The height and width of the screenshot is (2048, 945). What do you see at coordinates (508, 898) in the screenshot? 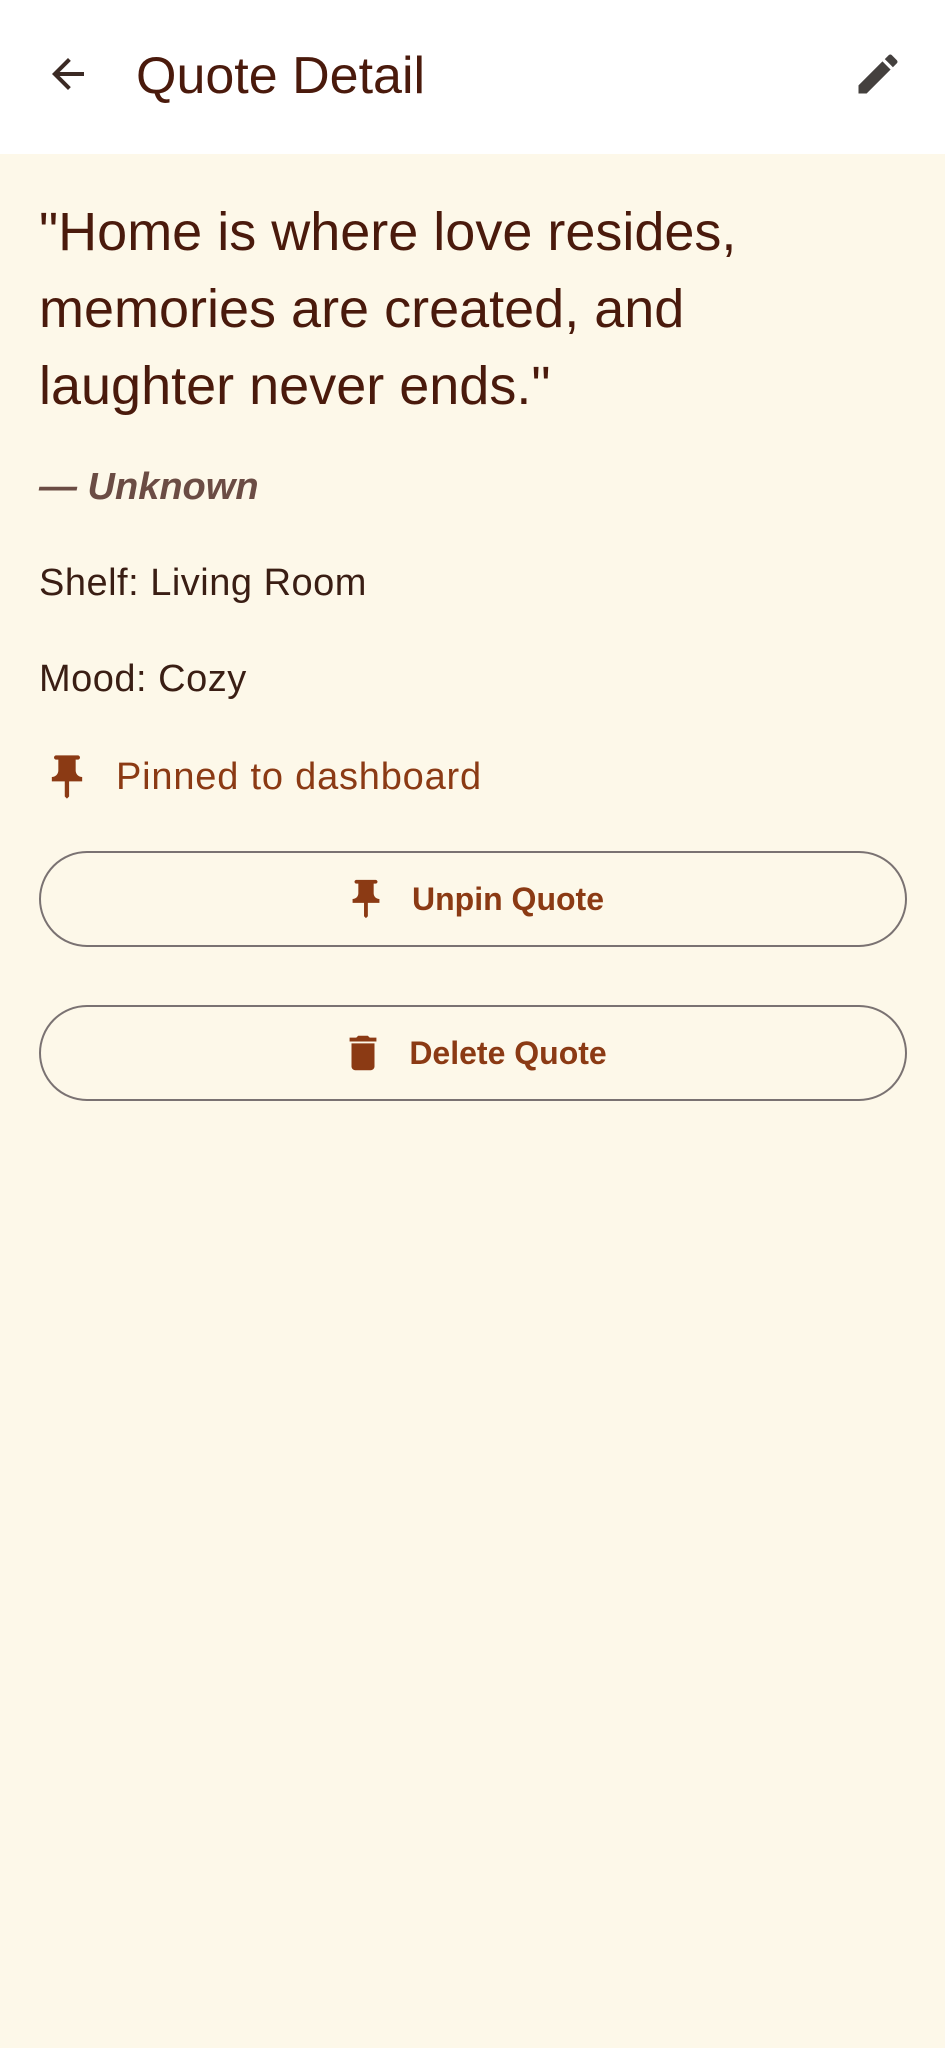
I see `unpin-quote-label: Unpin Quote` at bounding box center [508, 898].